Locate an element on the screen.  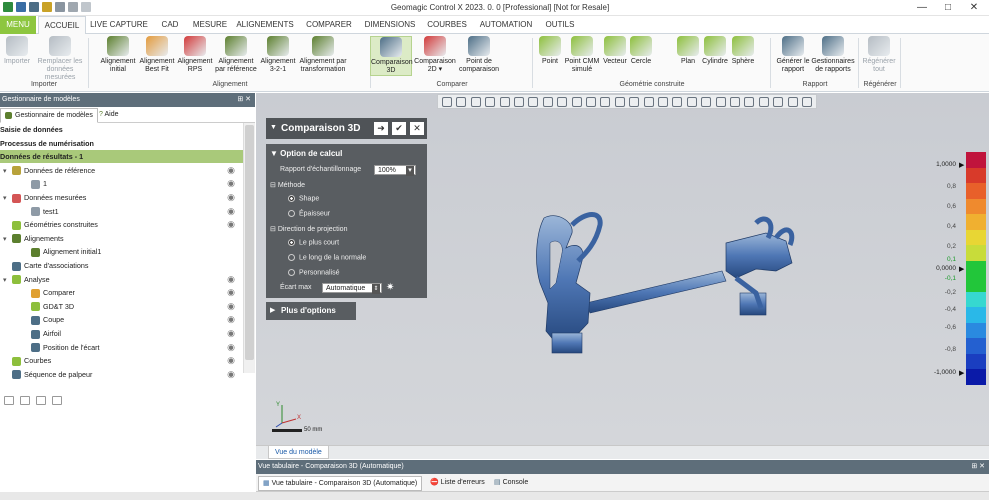
tab-8: COURBES is located at coordinates (447, 25).